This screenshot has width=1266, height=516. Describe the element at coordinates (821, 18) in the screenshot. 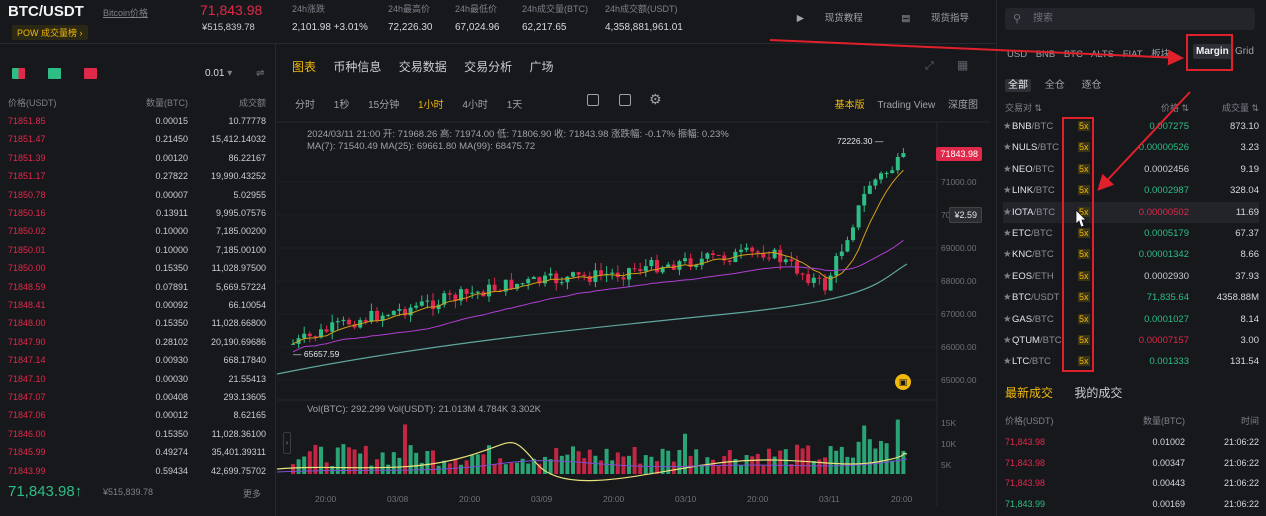

I see `tutorial-link: ▶ 现货教程` at that location.